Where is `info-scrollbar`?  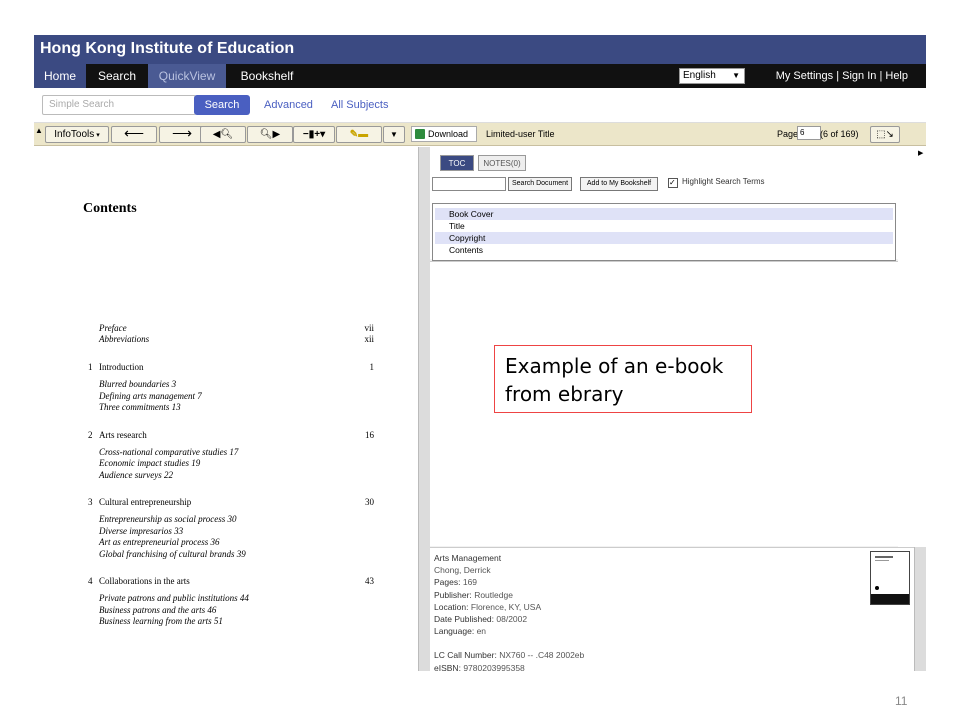
info-scrollbar is located at coordinates (920, 609).